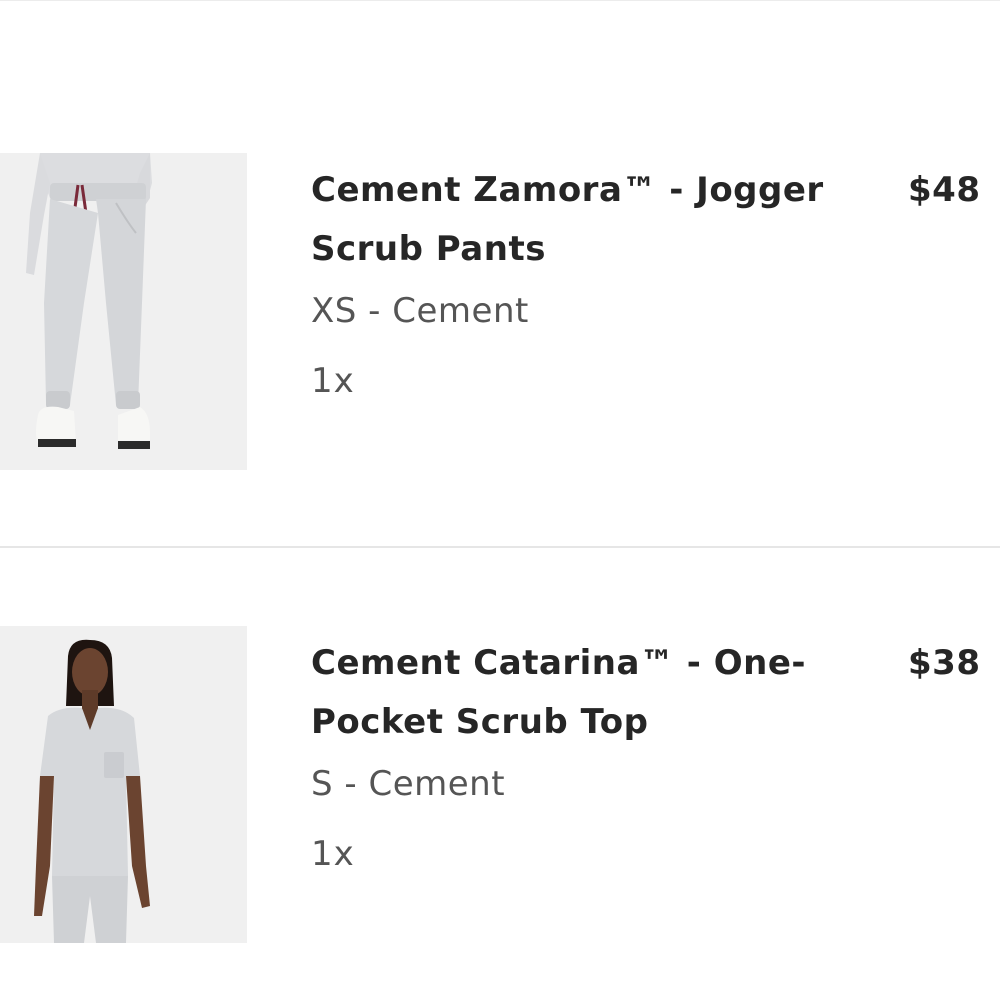 Image resolution: width=1000 pixels, height=1000 pixels. I want to click on scrub-top-product-image, so click(123, 784).